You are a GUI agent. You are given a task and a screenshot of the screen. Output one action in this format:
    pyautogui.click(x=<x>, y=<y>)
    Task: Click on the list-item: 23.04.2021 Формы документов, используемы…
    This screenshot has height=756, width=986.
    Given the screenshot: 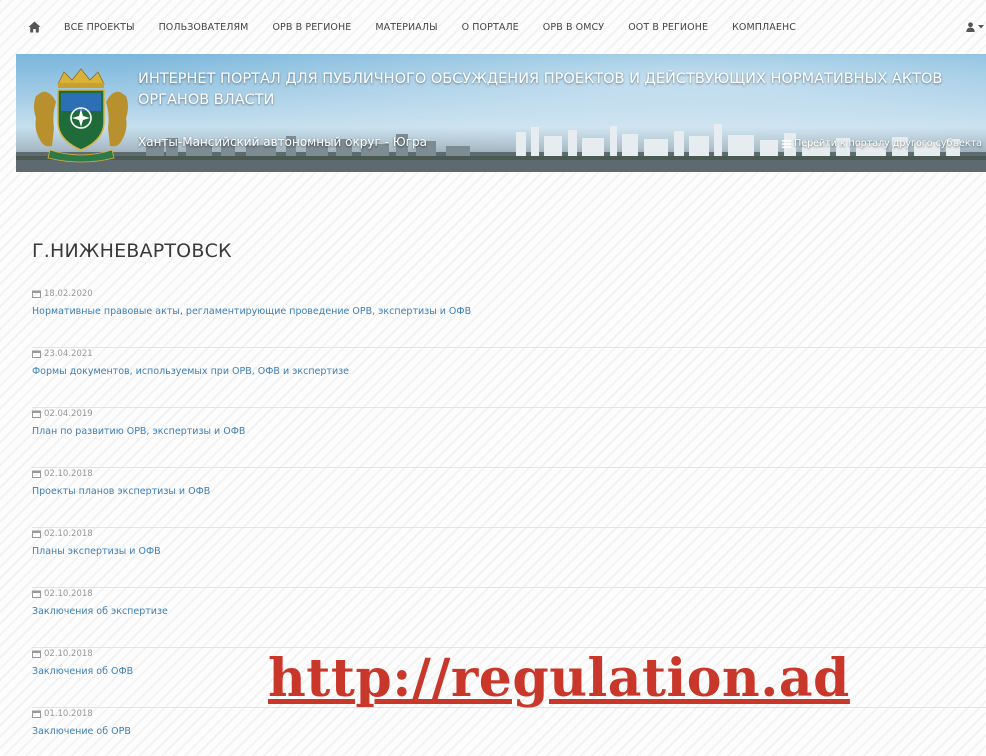 What is the action you would take?
    pyautogui.click(x=509, y=378)
    